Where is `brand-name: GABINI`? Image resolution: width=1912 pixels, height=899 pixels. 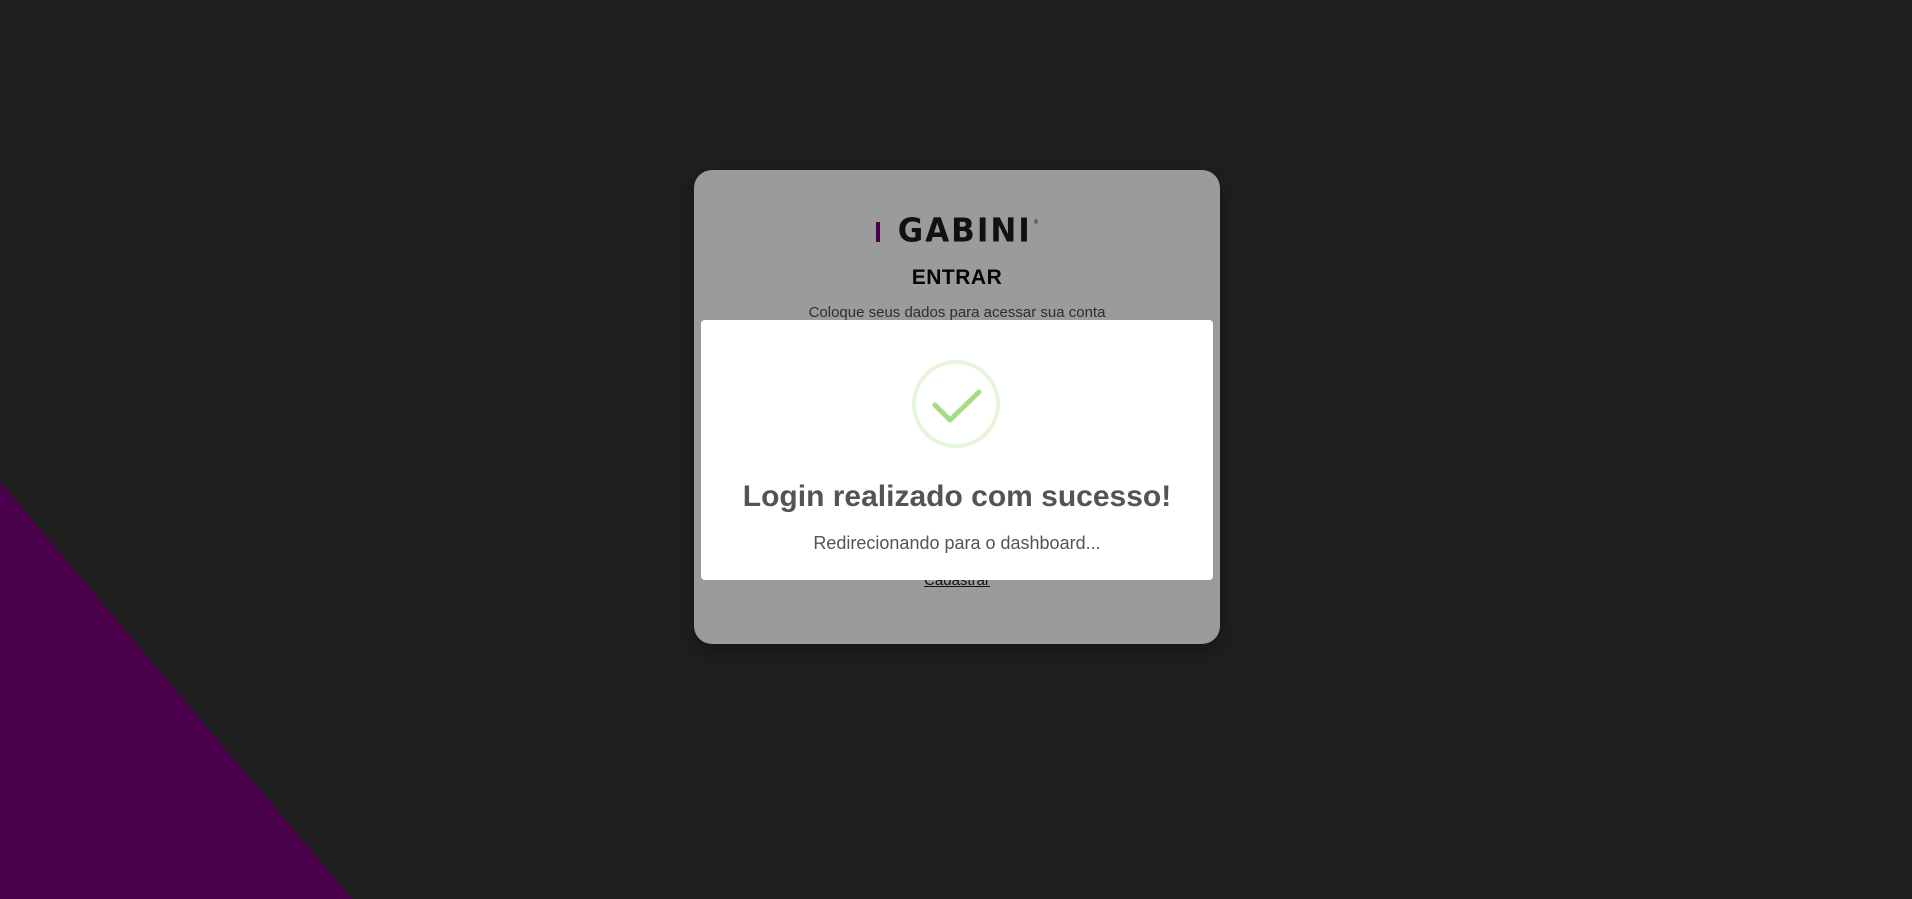
brand-name: GABINI is located at coordinates (964, 231).